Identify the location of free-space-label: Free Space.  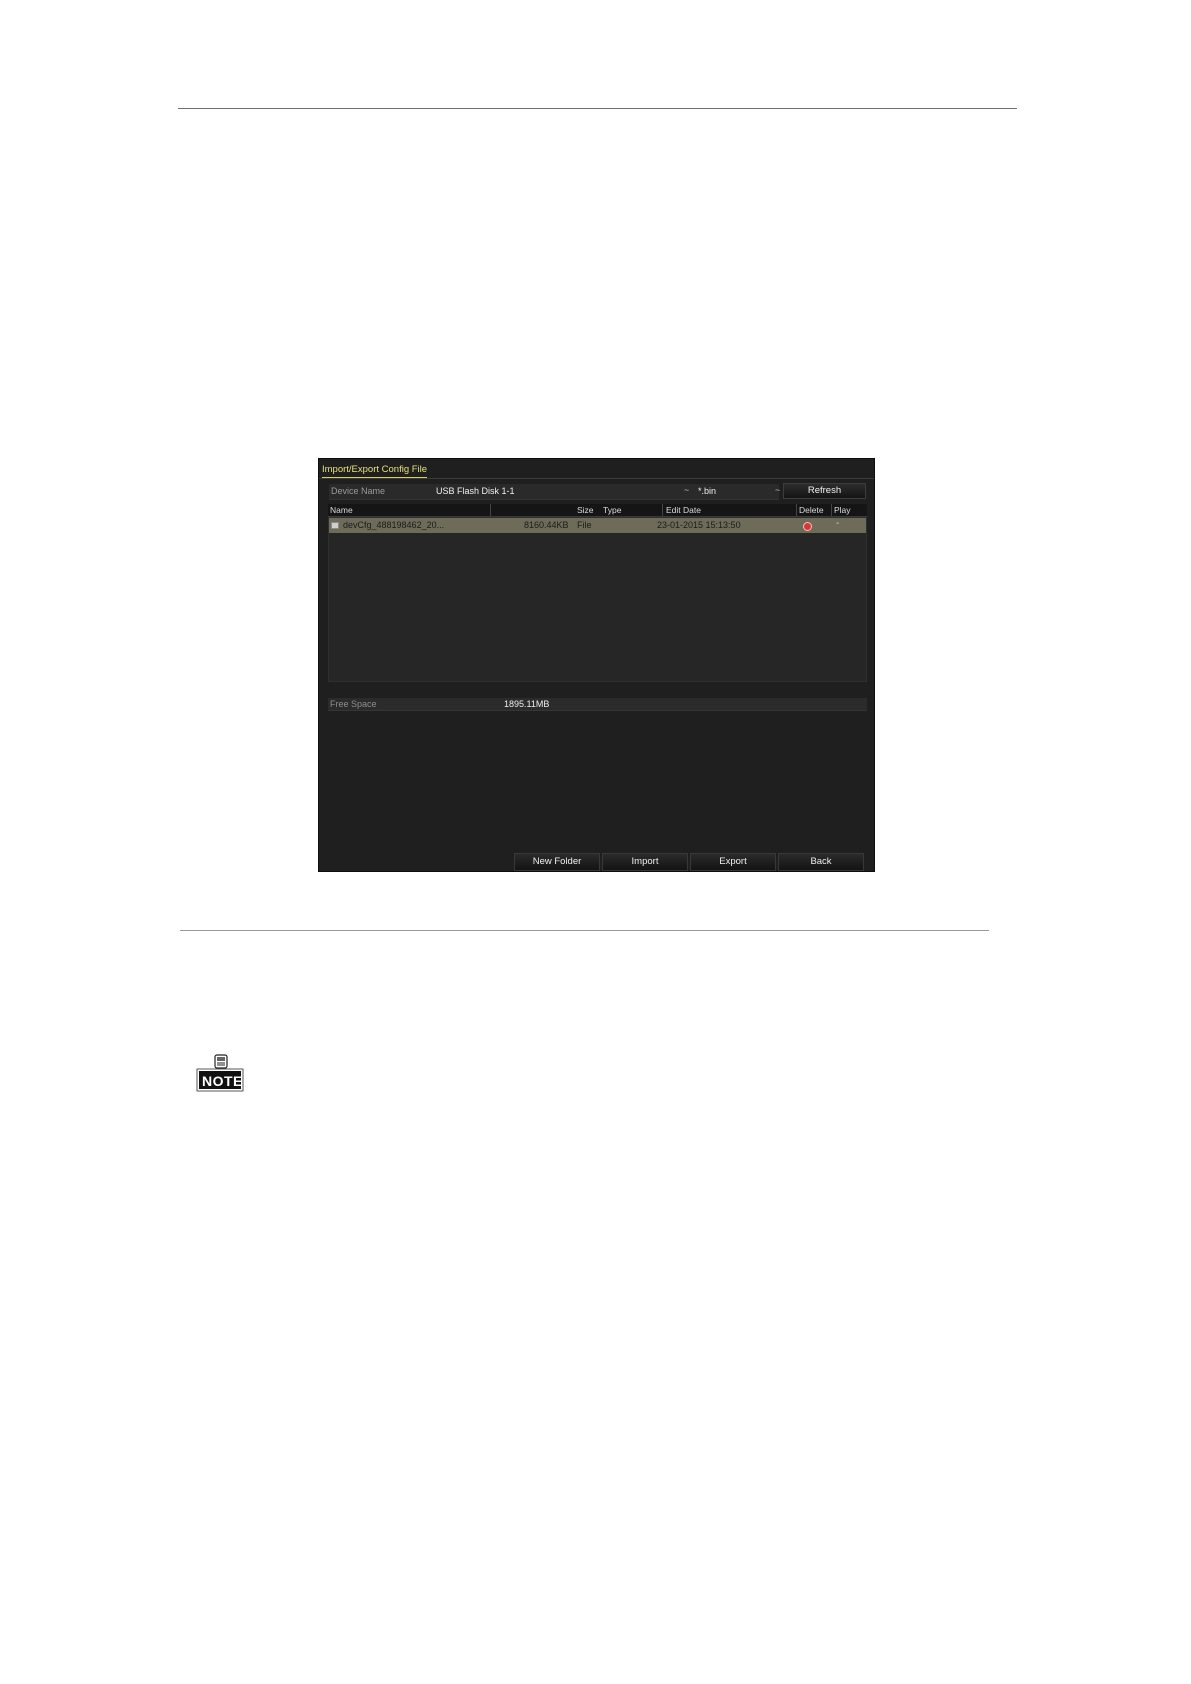
(353, 704).